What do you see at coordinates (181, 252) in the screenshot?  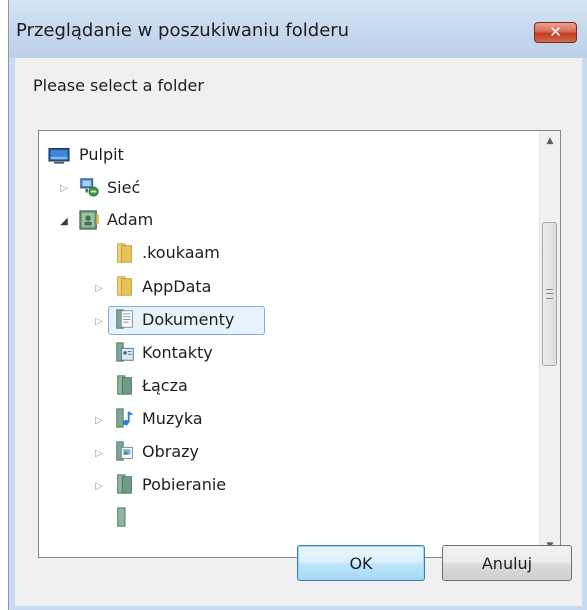 I see `tree-item-label: .koukaam` at bounding box center [181, 252].